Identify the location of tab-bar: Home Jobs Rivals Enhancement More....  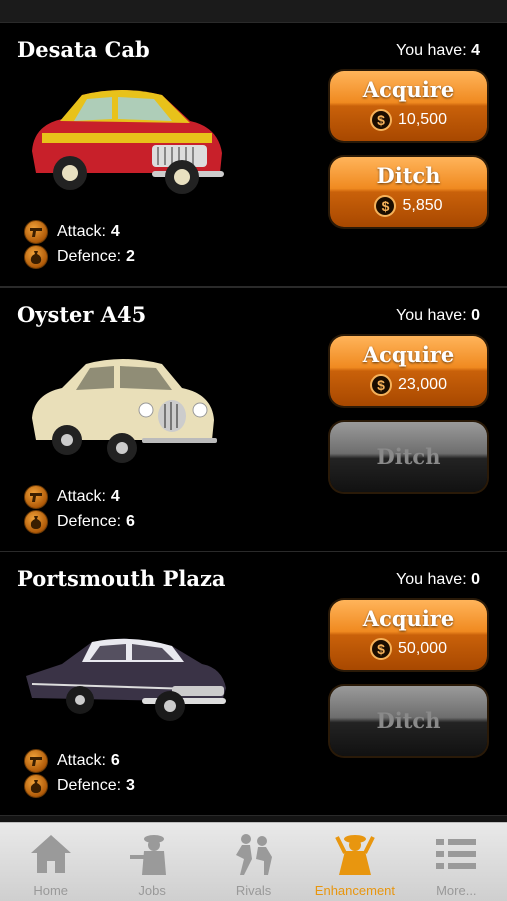
(253, 861).